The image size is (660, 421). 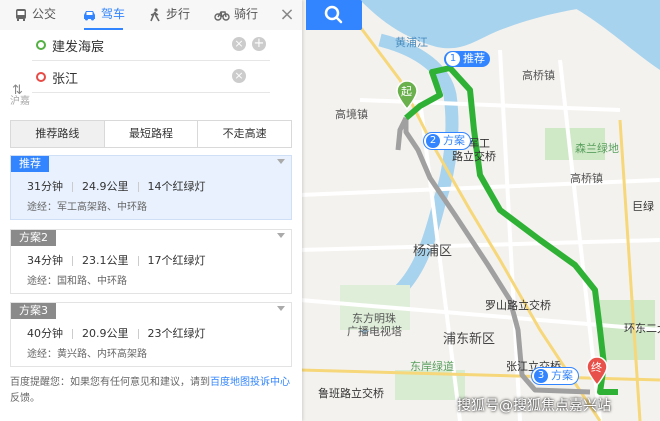 What do you see at coordinates (105, 260) in the screenshot?
I see `route-2-distance: 23.1公里` at bounding box center [105, 260].